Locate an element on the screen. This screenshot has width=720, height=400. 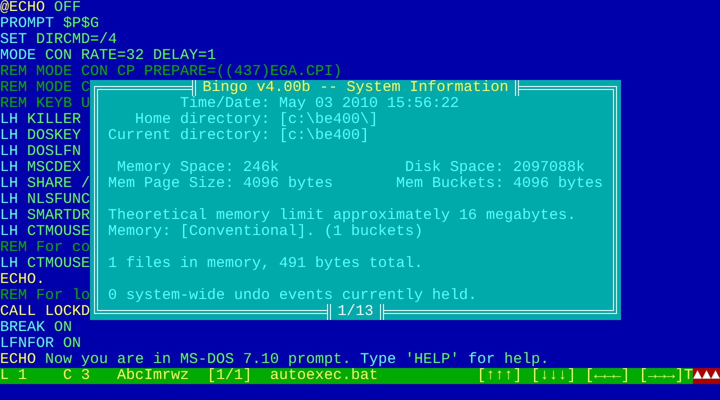
code-text: MODE is located at coordinates (18, 56).